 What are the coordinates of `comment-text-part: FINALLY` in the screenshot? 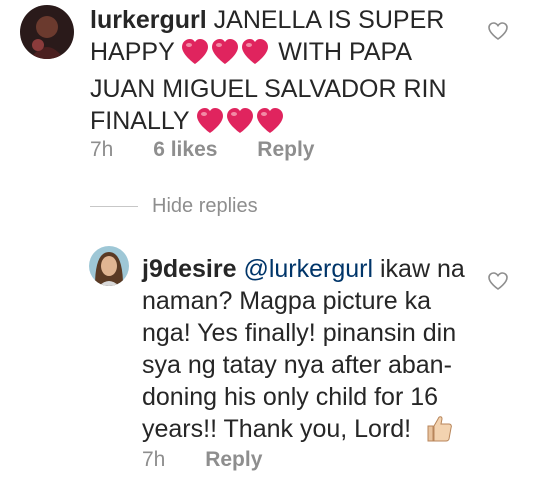 It's located at (140, 121).